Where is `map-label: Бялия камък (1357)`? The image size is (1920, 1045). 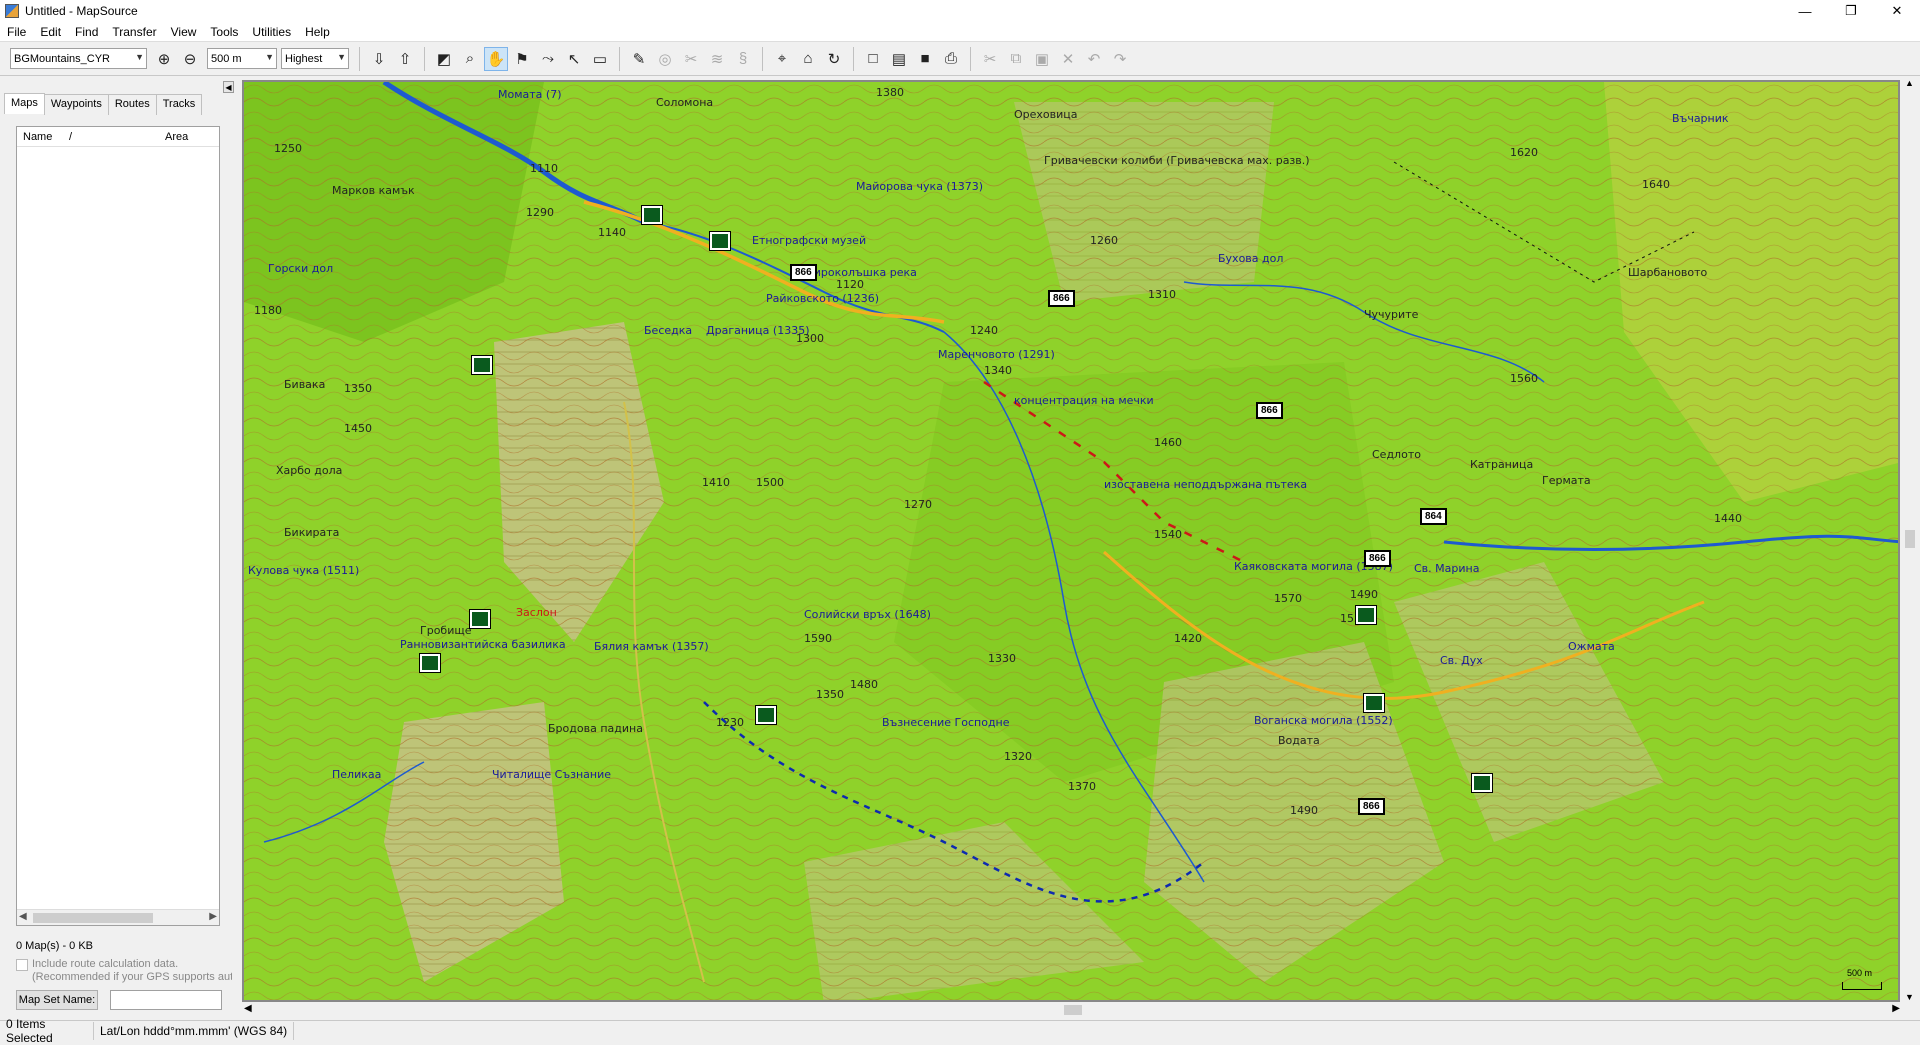
map-label: Бялия камък (1357) is located at coordinates (651, 646).